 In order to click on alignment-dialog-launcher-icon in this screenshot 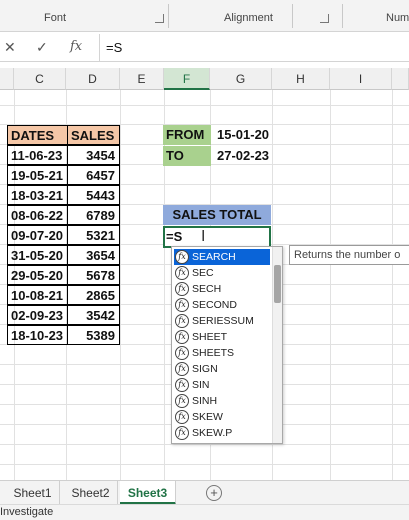, I will do `click(324, 18)`.